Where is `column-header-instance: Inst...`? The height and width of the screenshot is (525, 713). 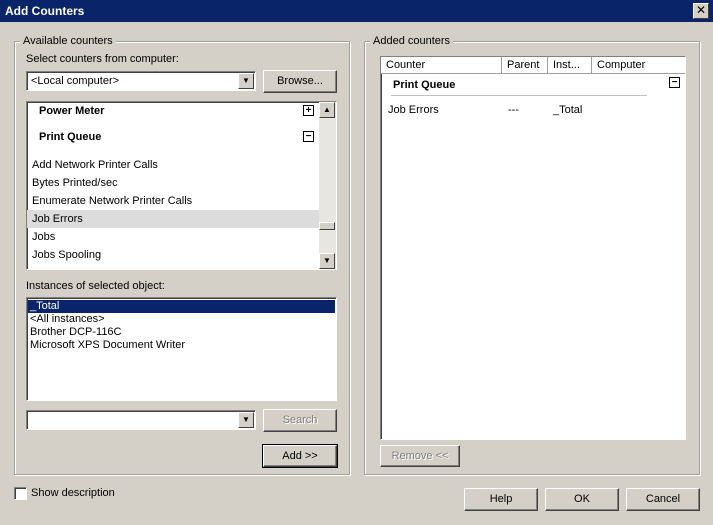
column-header-instance: Inst... is located at coordinates (570, 65).